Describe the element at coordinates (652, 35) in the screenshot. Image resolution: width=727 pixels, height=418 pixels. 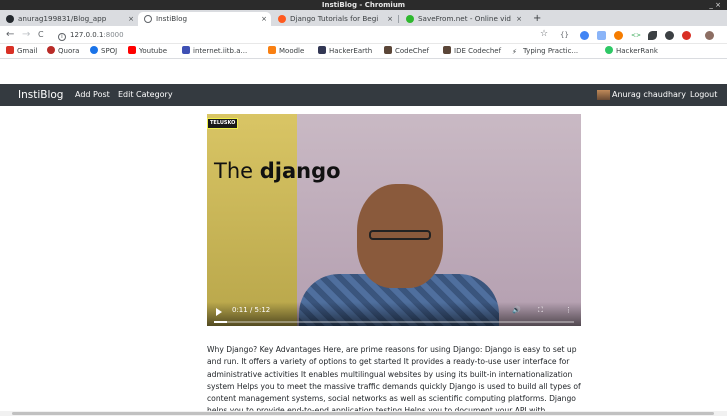
I see `leaf-icon` at that location.